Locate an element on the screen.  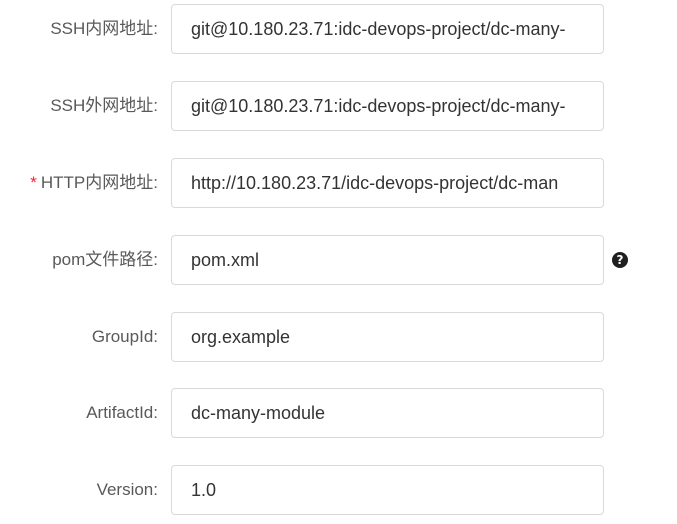
ssh-internal-address-row: SSH内网地址: is located at coordinates (338, 29).